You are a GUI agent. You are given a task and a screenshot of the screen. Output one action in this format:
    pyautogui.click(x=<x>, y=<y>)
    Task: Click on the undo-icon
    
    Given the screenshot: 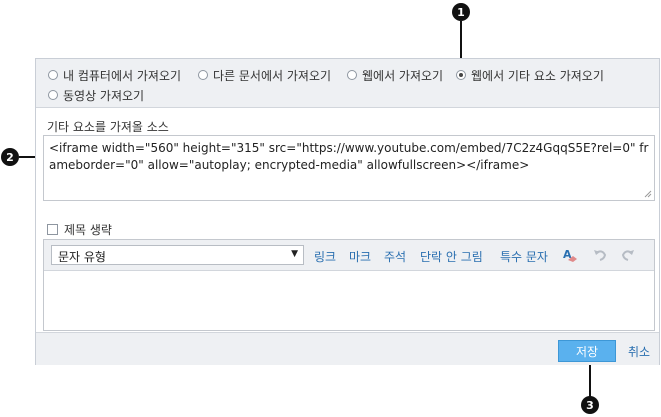 What is the action you would take?
    pyautogui.click(x=600, y=255)
    